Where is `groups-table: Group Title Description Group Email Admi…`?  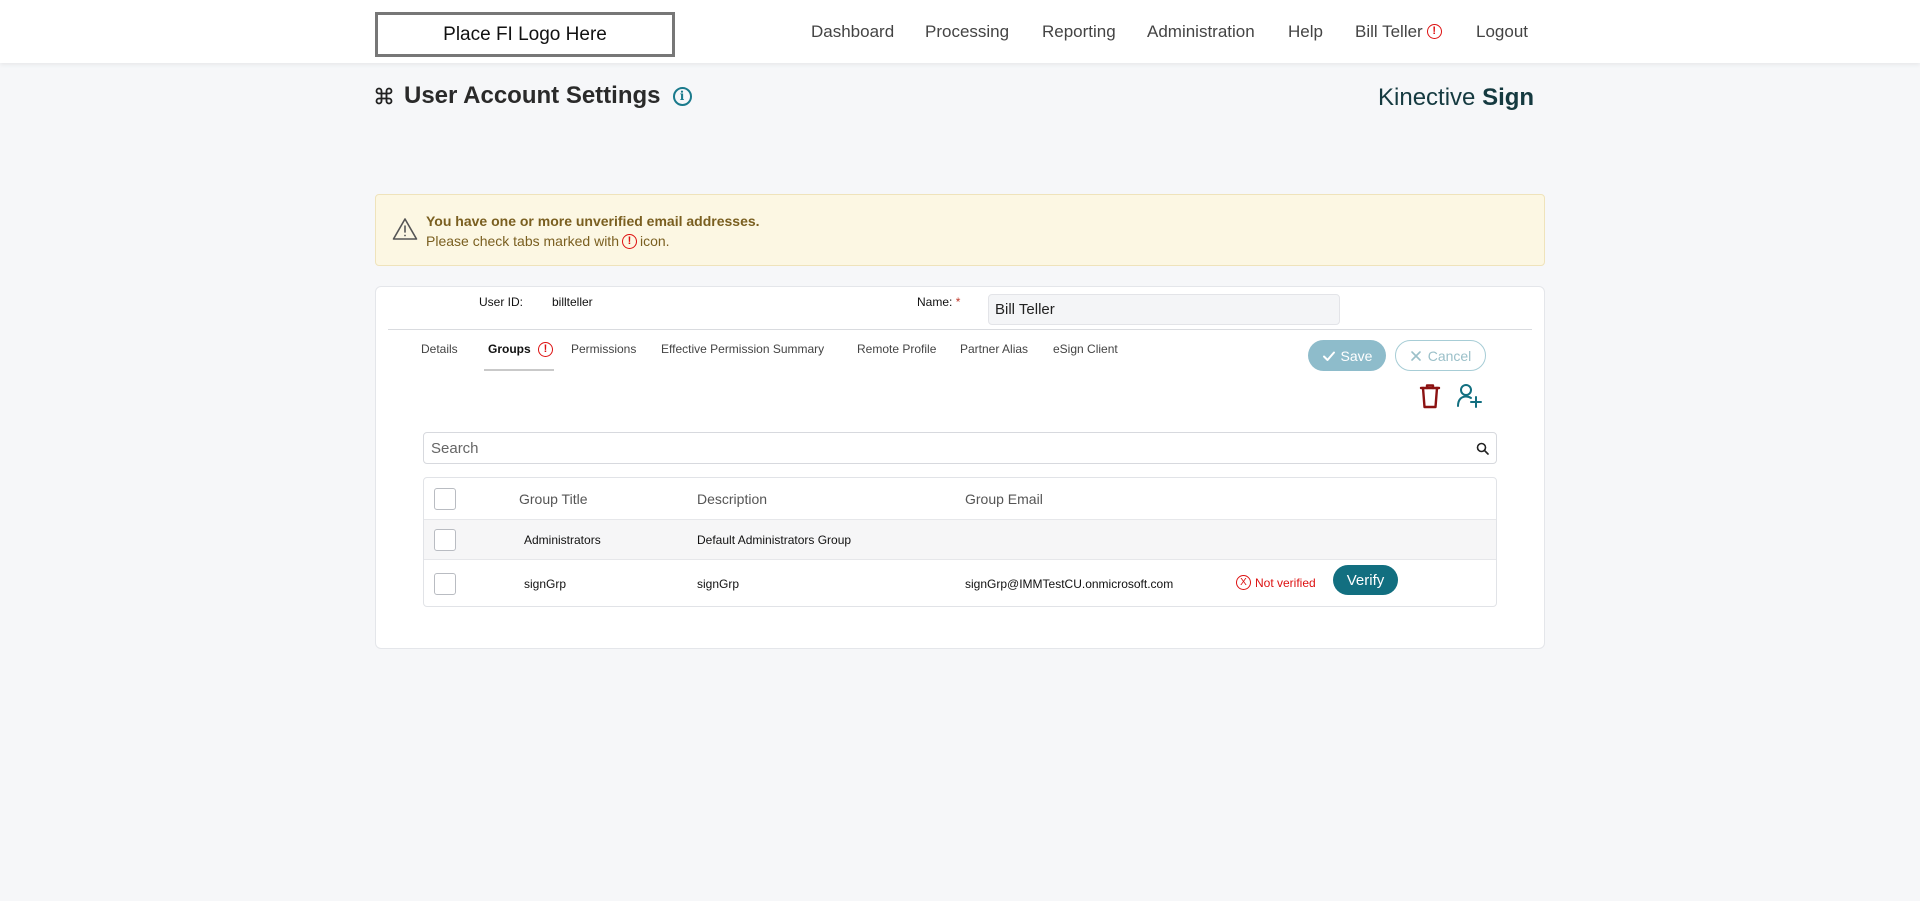 groups-table: Group Title Description Group Email Admi… is located at coordinates (960, 542).